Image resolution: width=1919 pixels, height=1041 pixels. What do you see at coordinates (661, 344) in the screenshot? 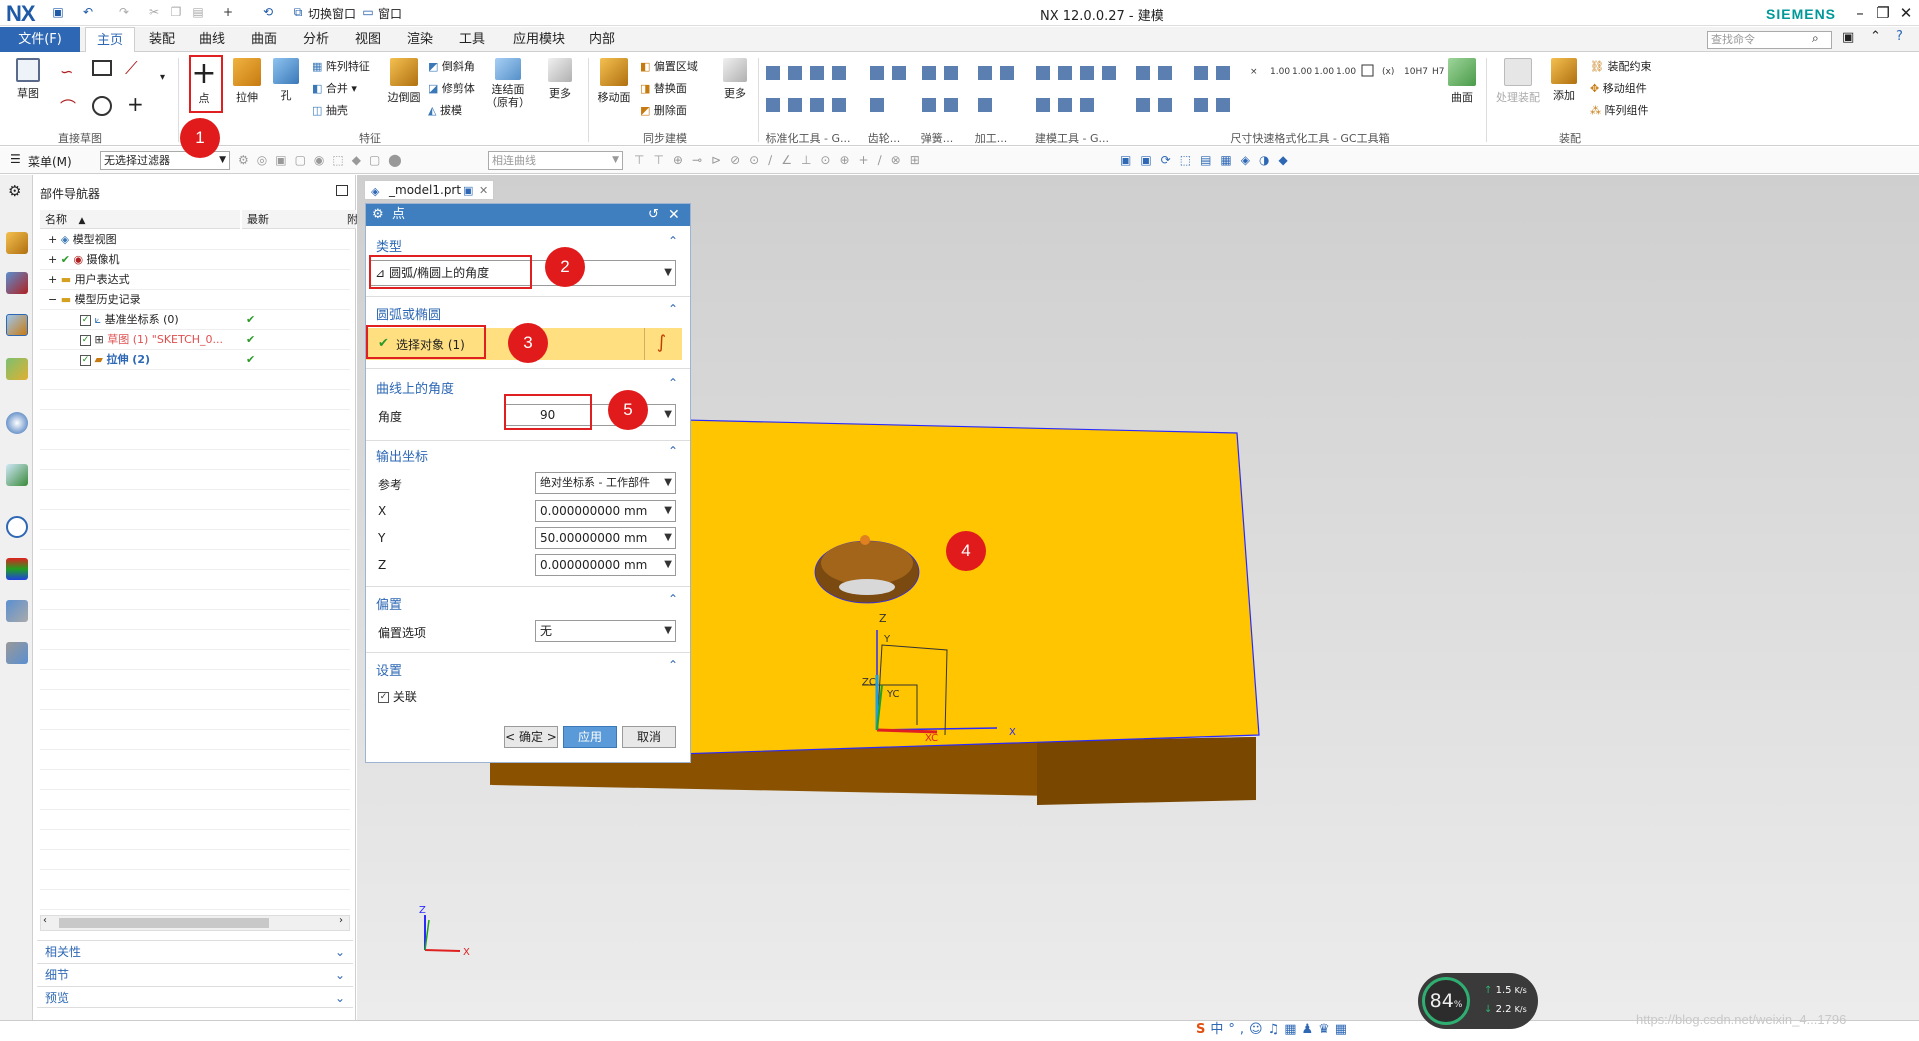
I see `curve-icon: ∫` at bounding box center [661, 344].